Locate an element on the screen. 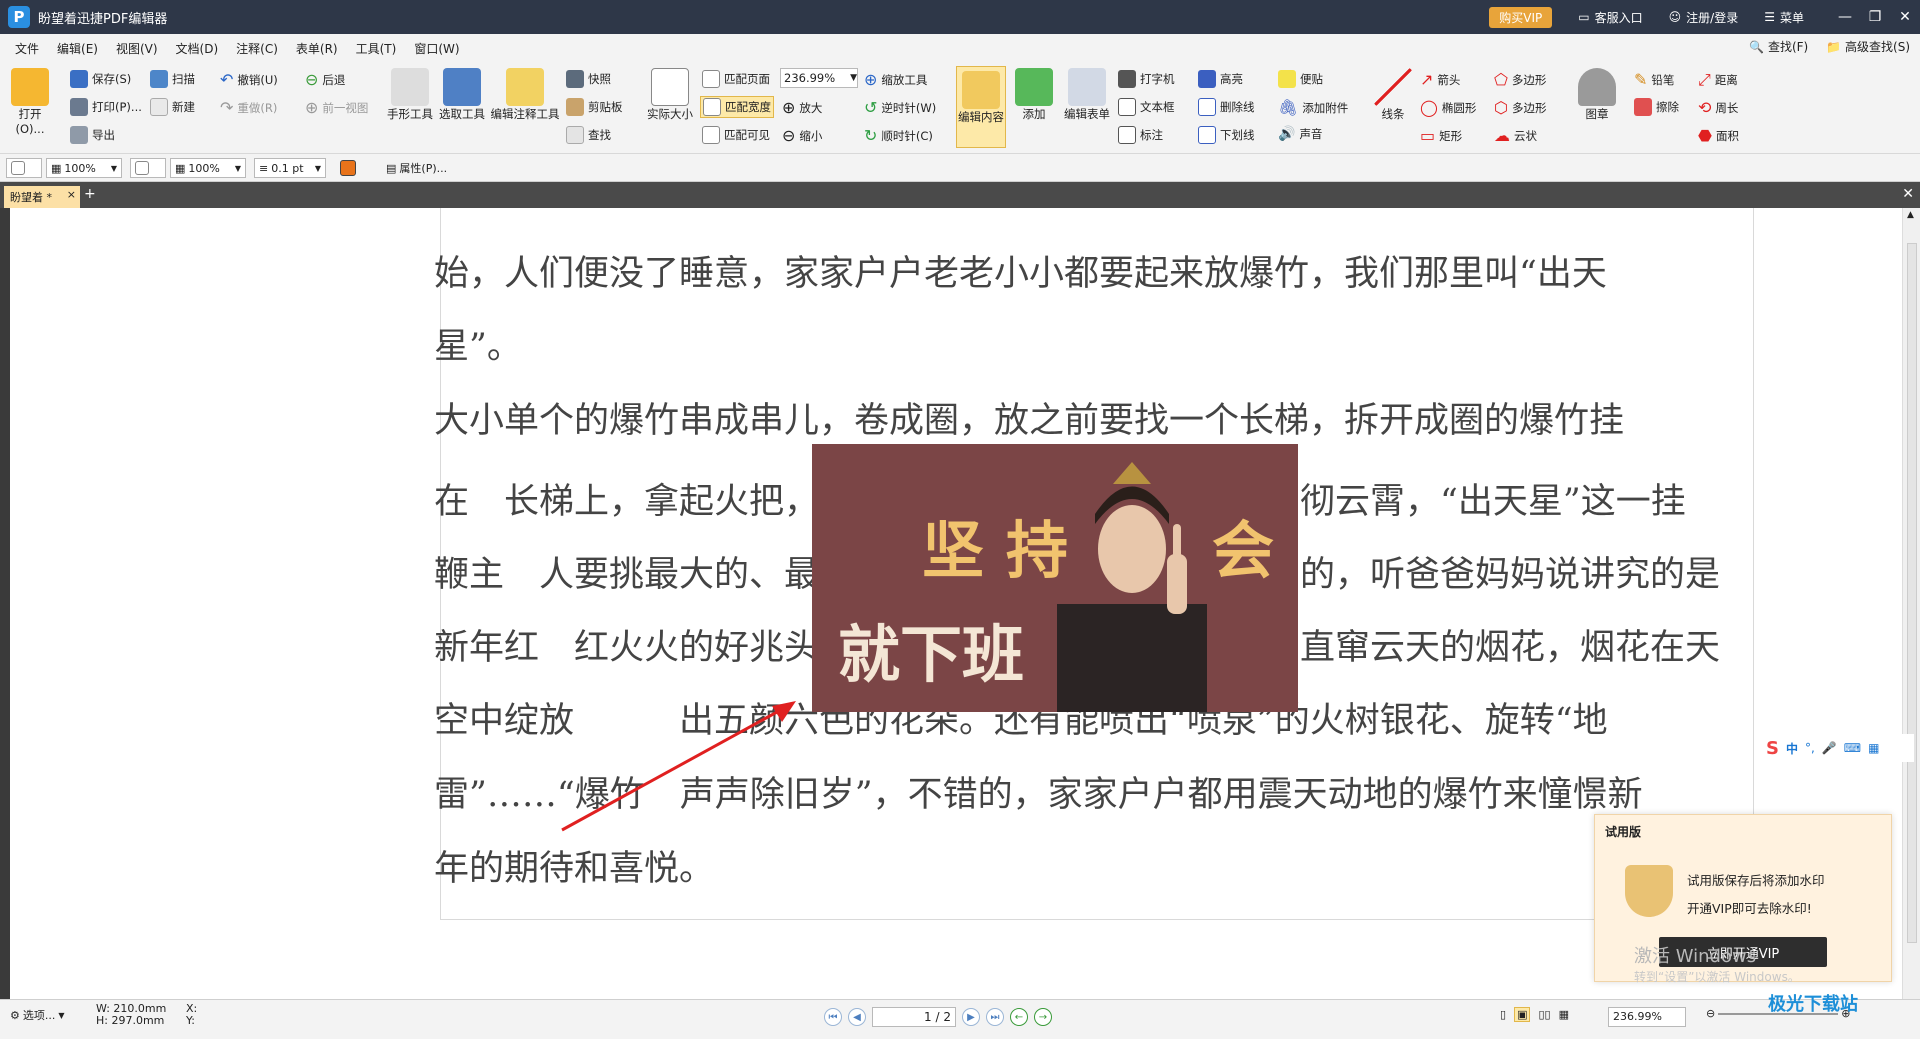 This screenshot has height=1039, width=1920. redo-button: ↷ 重做(R) is located at coordinates (248, 107).